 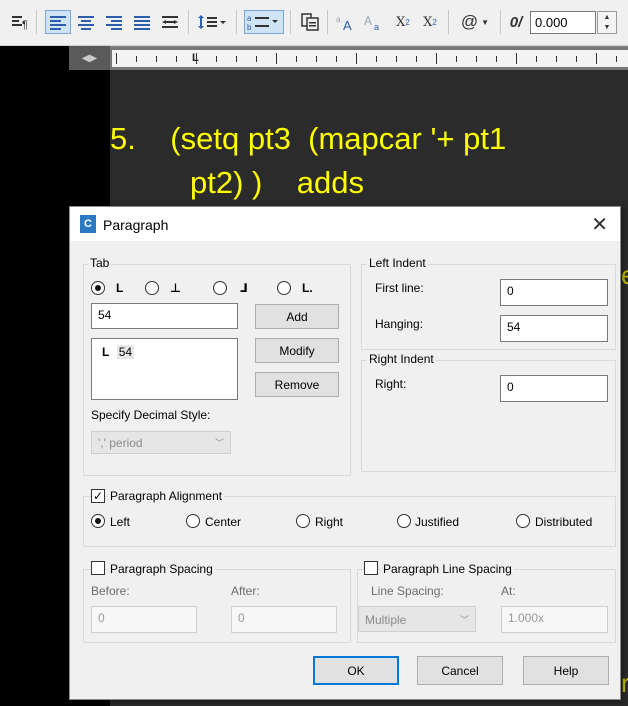 What do you see at coordinates (417, 619) in the screenshot?
I see `line-spacing-select: Multiple ﹀` at bounding box center [417, 619].